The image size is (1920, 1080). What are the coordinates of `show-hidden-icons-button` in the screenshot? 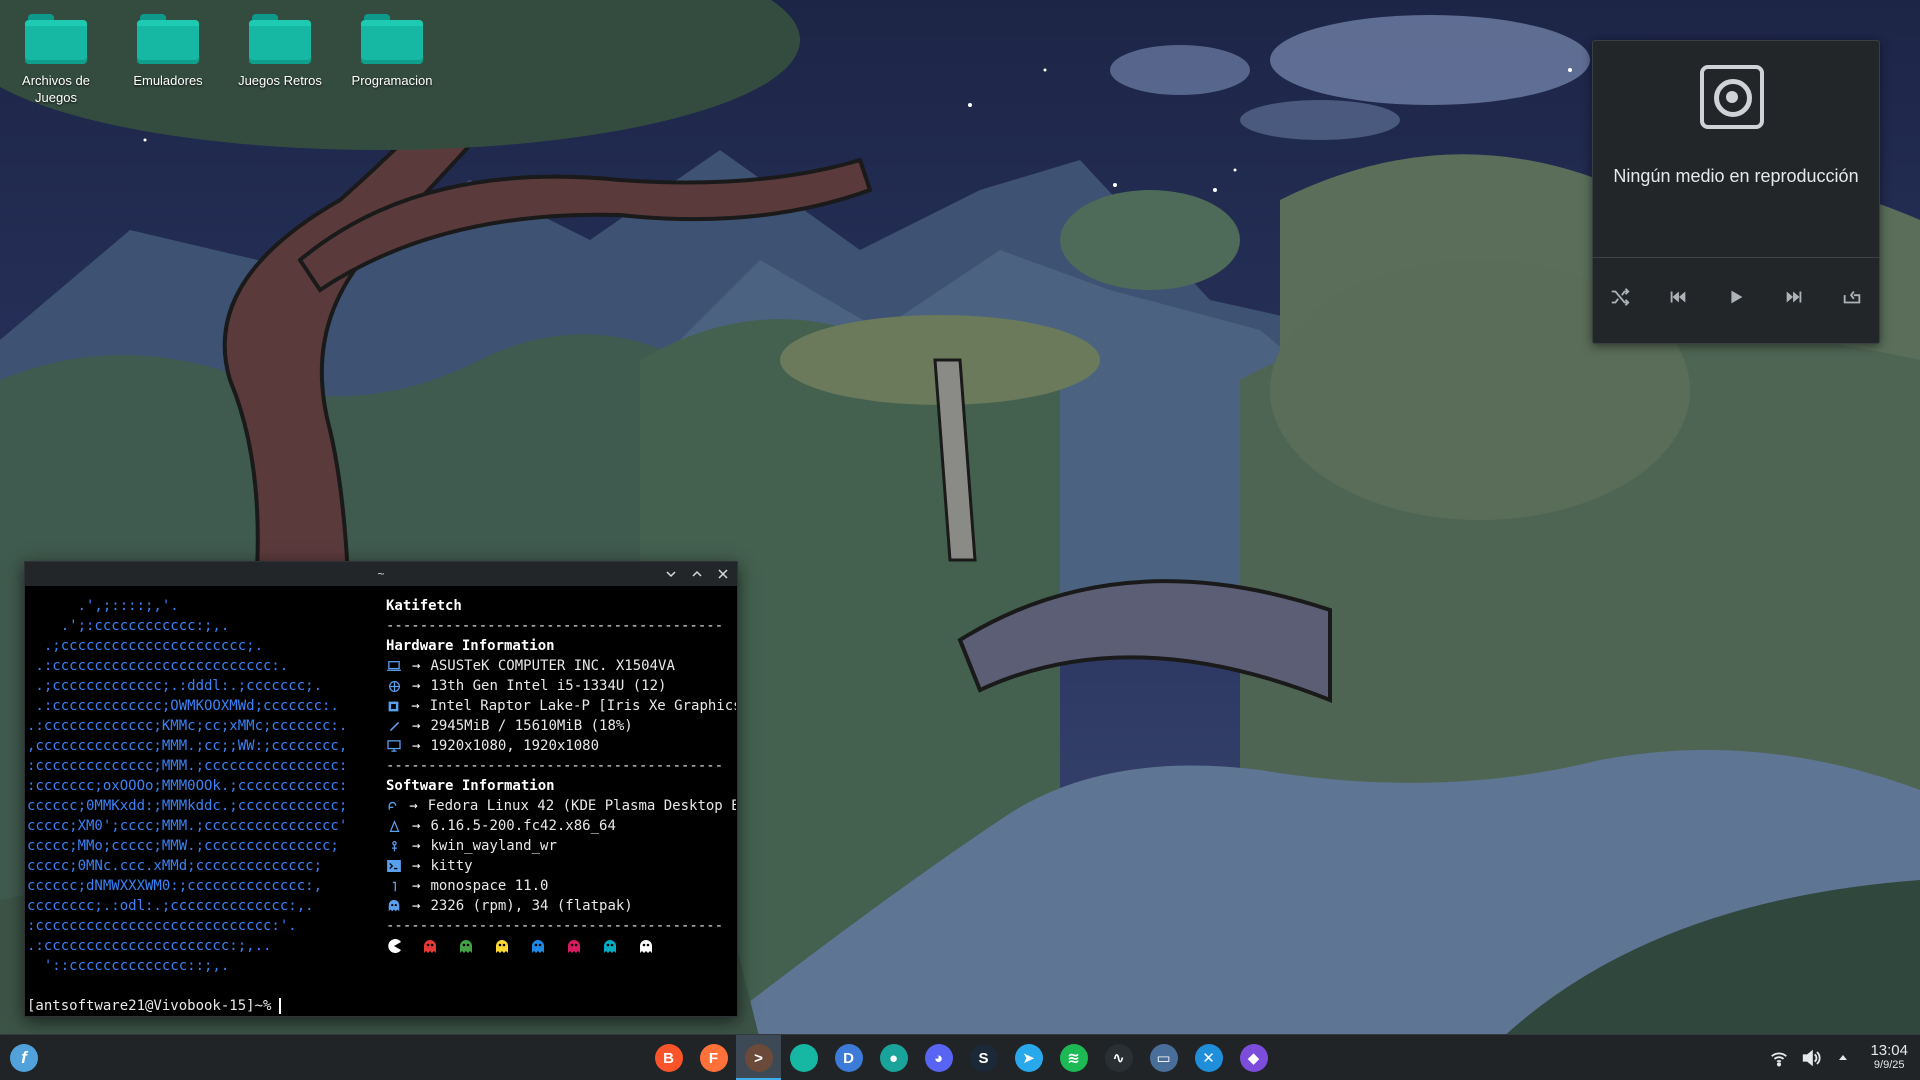 It's located at (1843, 1058).